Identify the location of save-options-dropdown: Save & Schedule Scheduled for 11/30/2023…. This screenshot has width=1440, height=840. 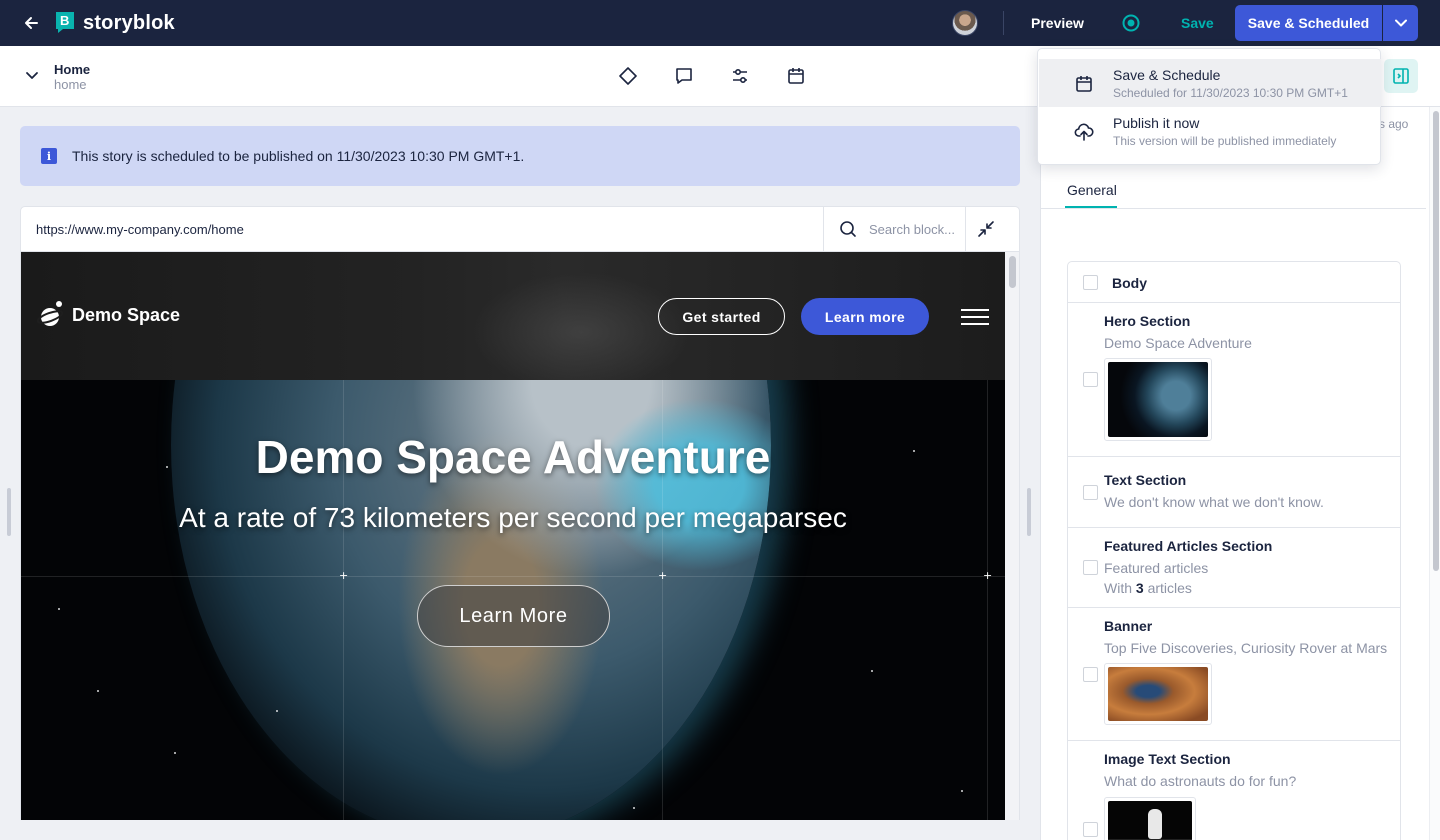
(1209, 106).